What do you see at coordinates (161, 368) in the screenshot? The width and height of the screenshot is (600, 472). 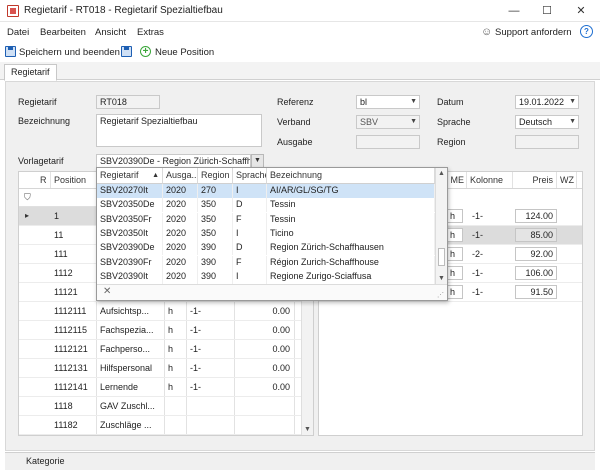 I see `table-row: 1112131 Hilfspersonal h -1- 0.00` at bounding box center [161, 368].